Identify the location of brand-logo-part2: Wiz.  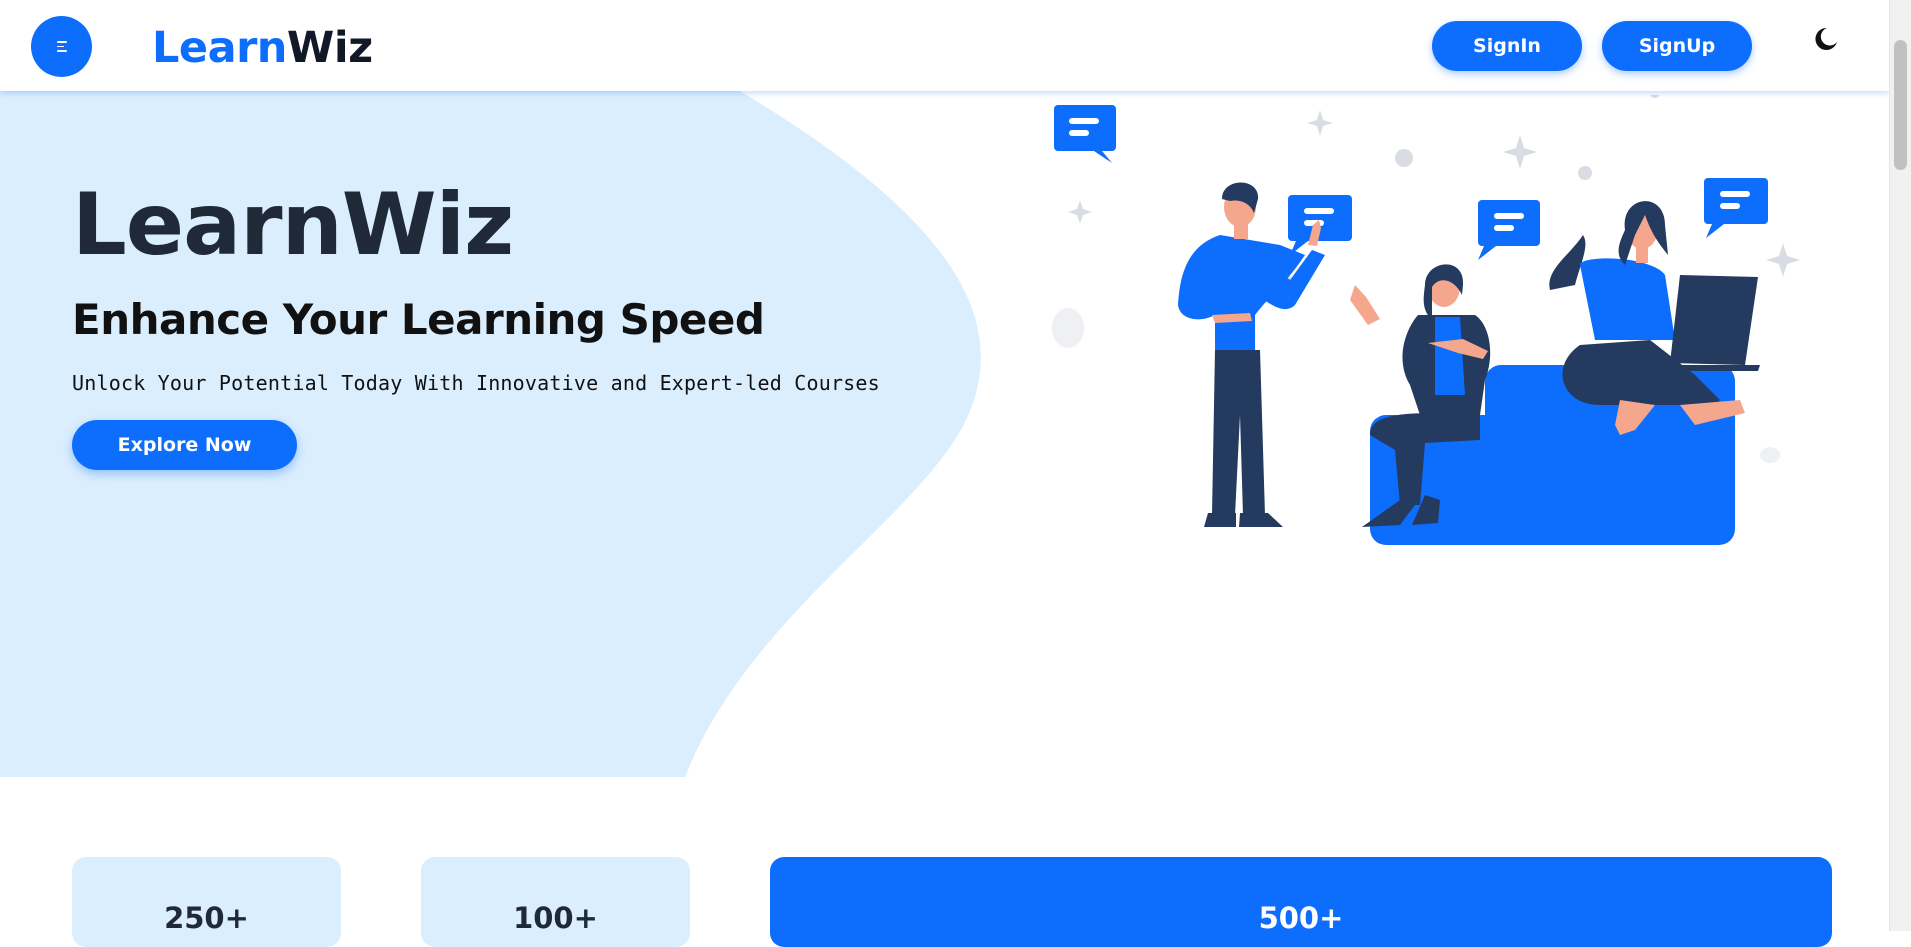
(329, 48).